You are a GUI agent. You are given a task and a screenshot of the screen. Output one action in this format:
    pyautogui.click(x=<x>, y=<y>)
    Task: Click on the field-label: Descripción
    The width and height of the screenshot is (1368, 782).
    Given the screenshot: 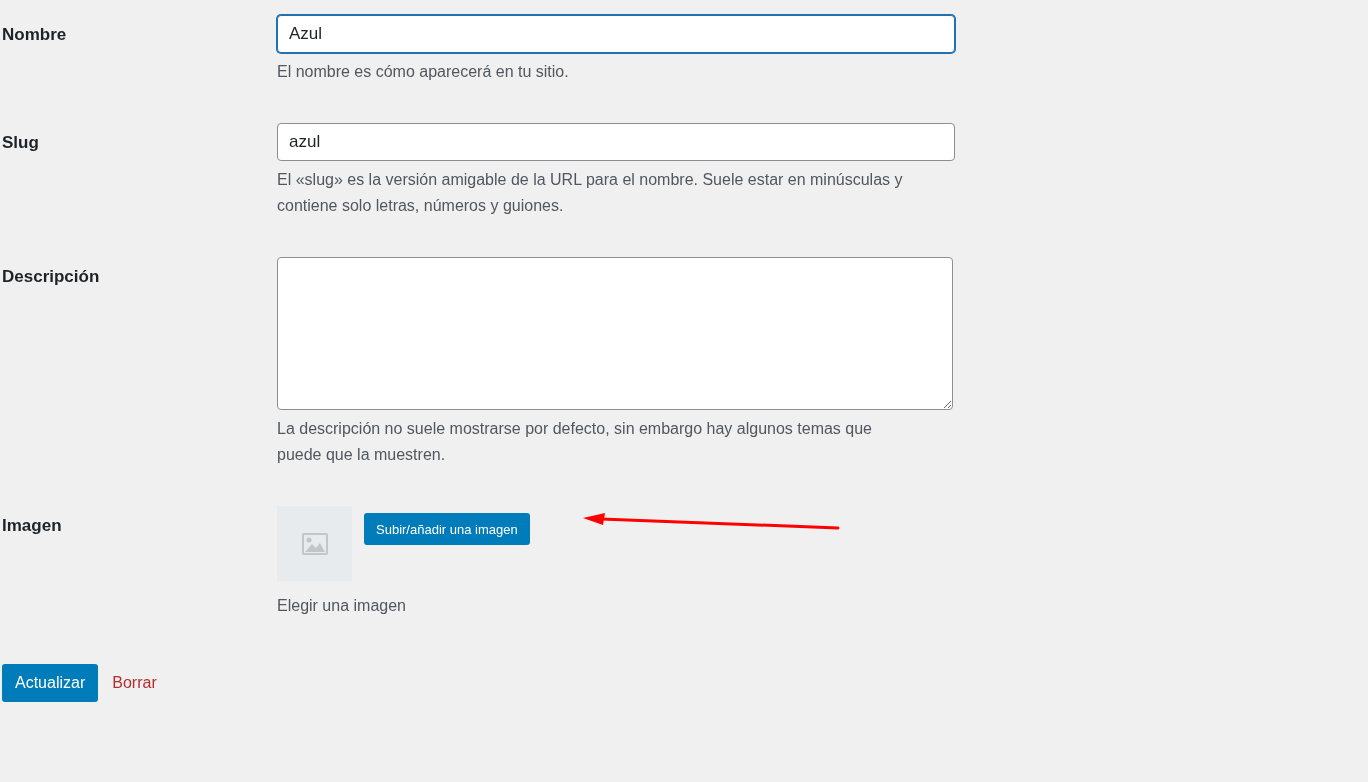 What is the action you would take?
    pyautogui.click(x=51, y=277)
    